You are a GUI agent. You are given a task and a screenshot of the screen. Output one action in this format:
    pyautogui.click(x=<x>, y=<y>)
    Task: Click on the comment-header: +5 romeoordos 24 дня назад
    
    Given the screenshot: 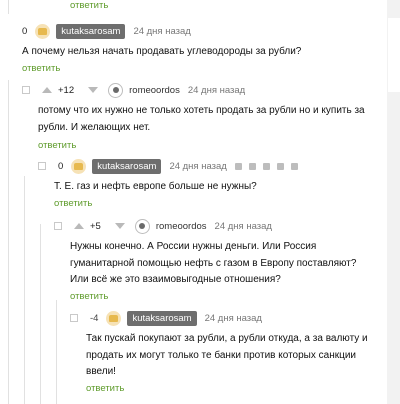 What is the action you would take?
    pyautogui.click(x=163, y=226)
    